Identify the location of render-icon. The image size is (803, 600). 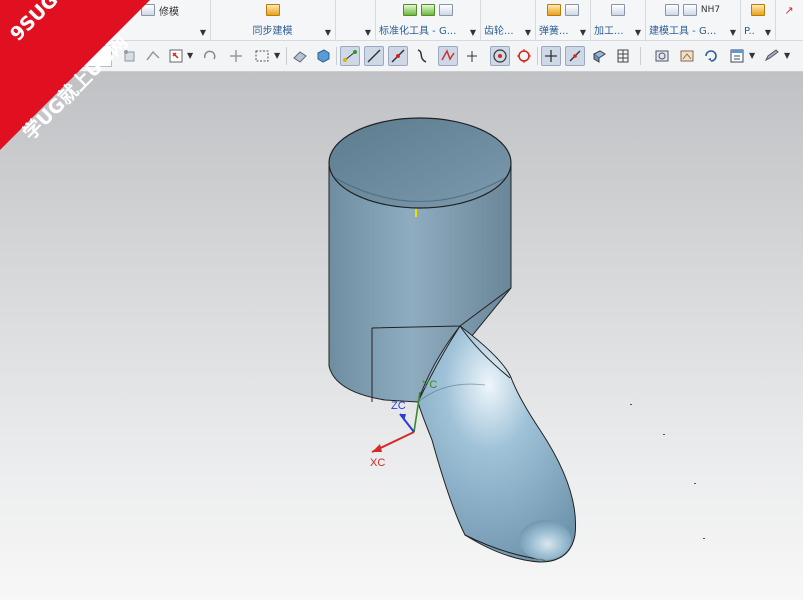
(687, 56).